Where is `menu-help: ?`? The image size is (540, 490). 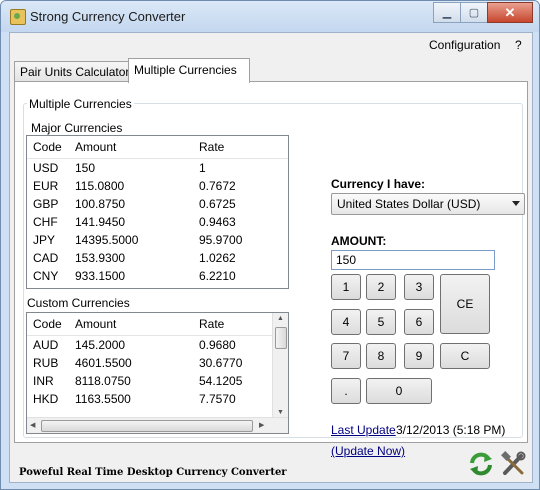 menu-help: ? is located at coordinates (518, 45).